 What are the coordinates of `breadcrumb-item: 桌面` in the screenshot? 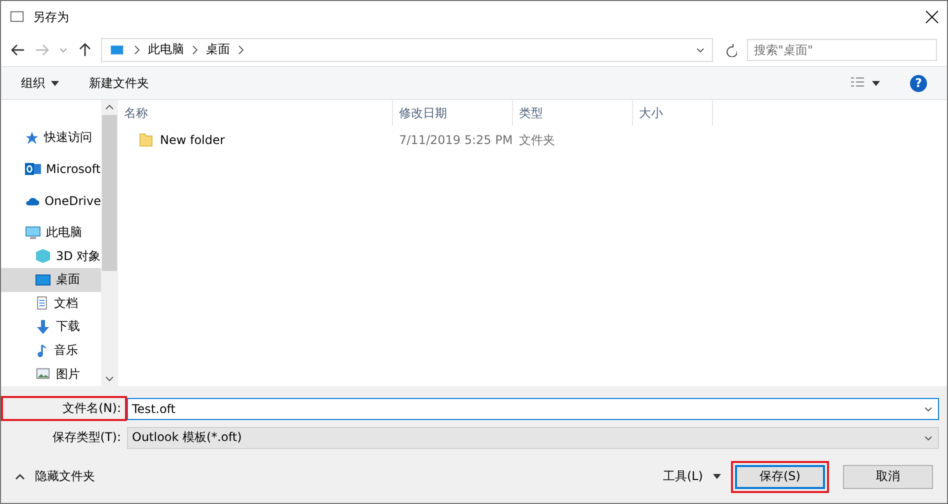 It's located at (218, 49).